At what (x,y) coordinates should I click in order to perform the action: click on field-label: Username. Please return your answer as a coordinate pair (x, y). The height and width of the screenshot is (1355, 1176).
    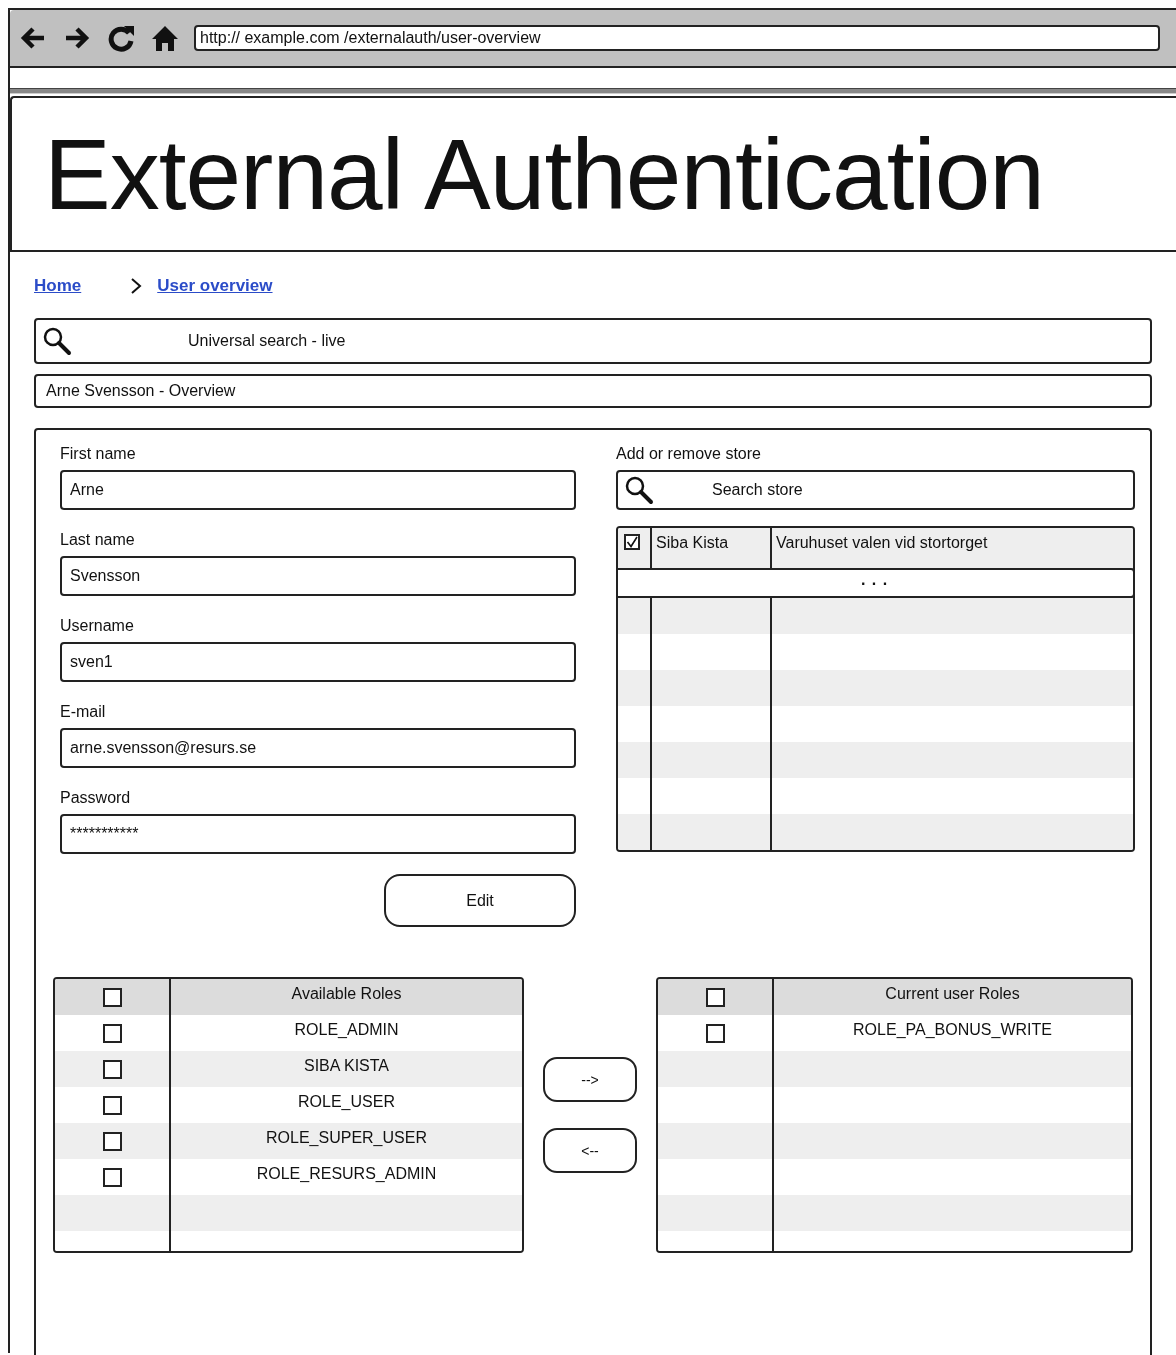
    Looking at the image, I should click on (97, 626).